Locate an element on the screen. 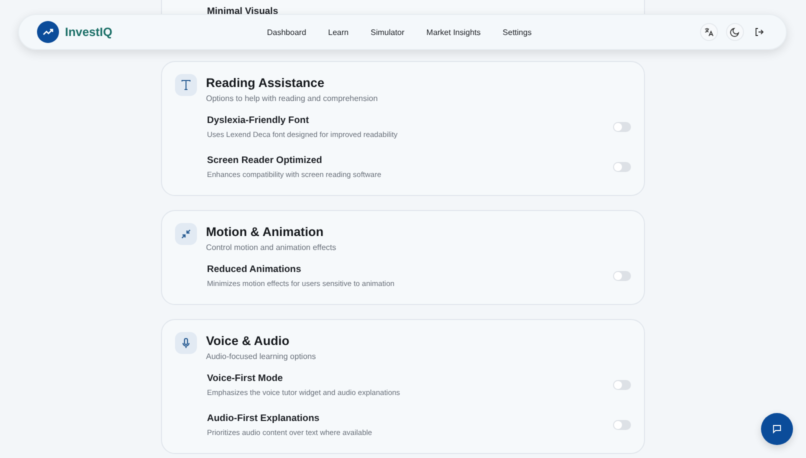 Image resolution: width=806 pixels, height=458 pixels. setting-title: Voice-First Mode is located at coordinates (245, 379).